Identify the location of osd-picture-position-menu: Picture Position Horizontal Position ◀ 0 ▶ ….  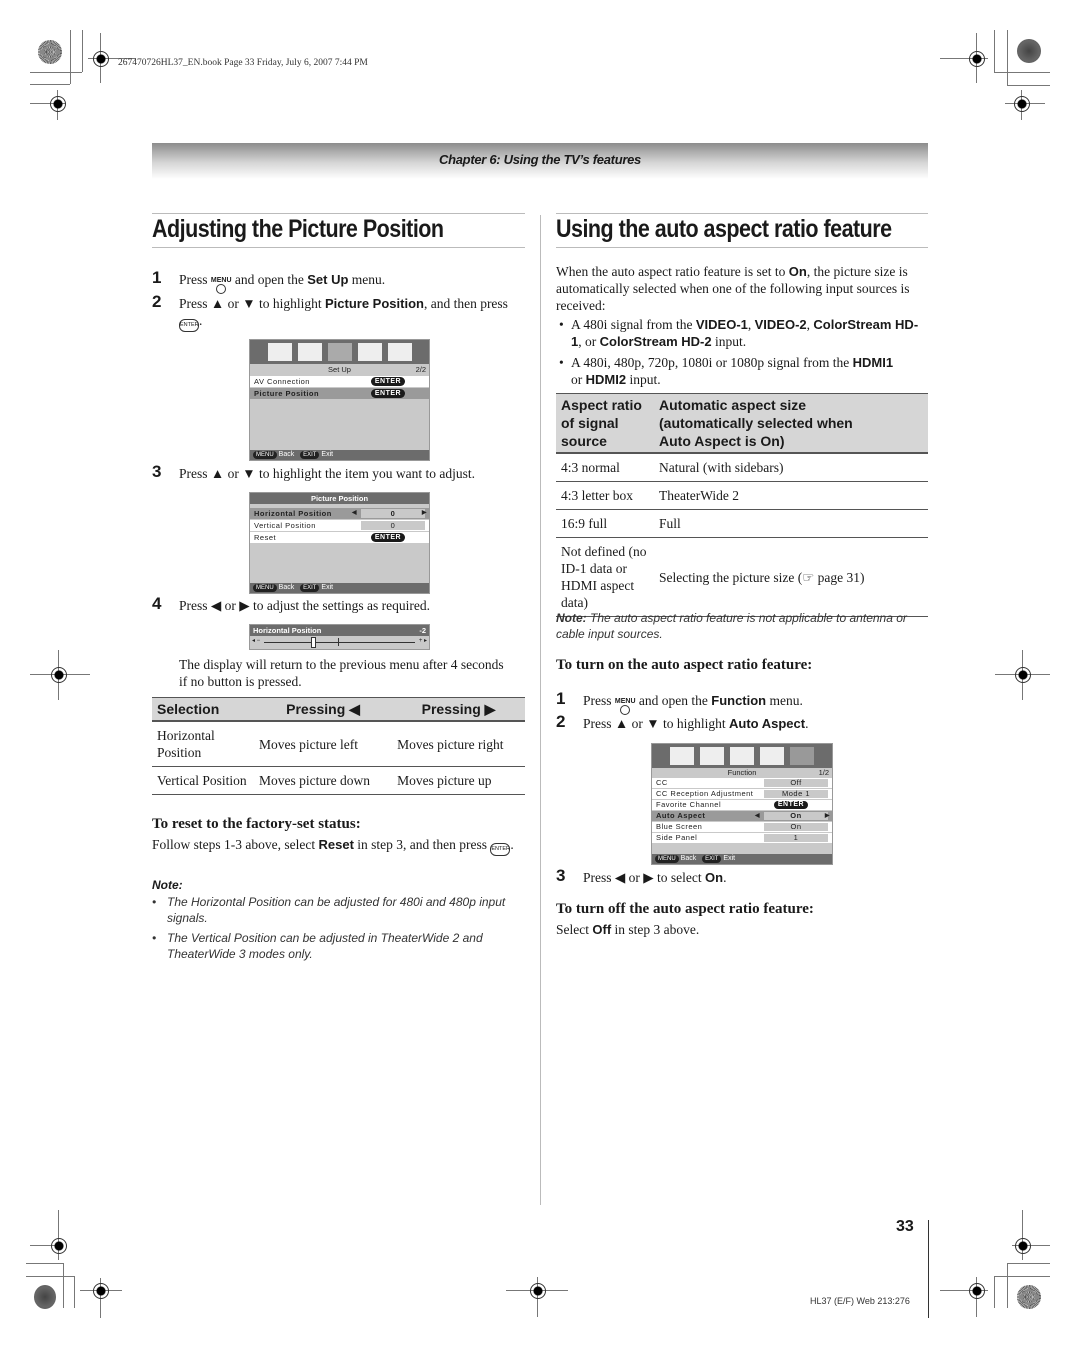
(339, 543).